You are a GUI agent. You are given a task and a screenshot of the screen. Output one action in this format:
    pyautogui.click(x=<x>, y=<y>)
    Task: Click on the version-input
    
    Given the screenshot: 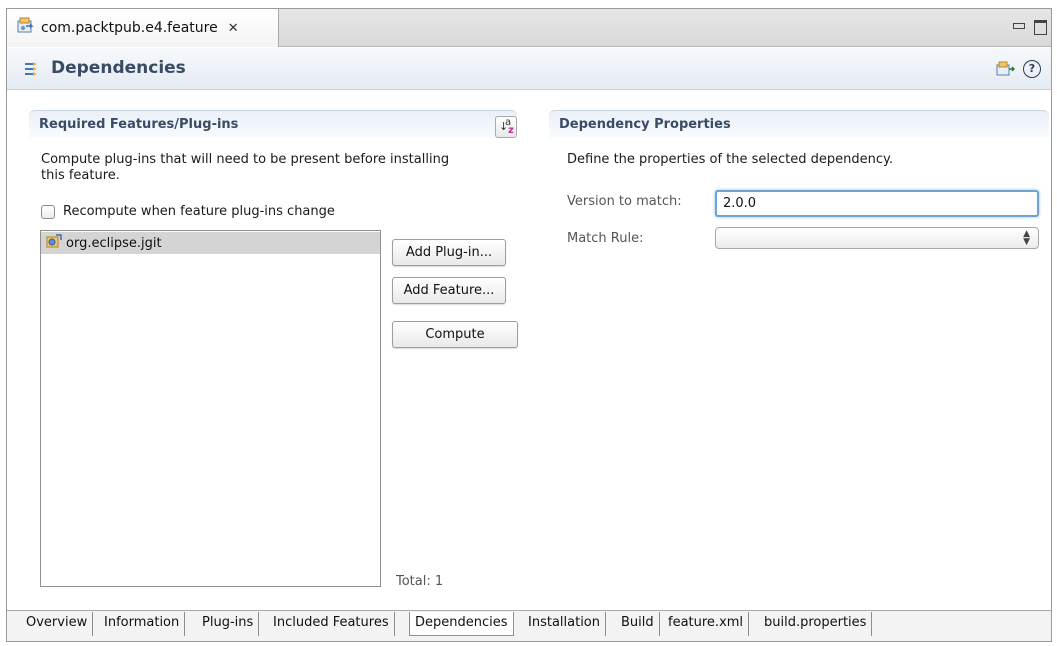 What is the action you would take?
    pyautogui.click(x=877, y=203)
    